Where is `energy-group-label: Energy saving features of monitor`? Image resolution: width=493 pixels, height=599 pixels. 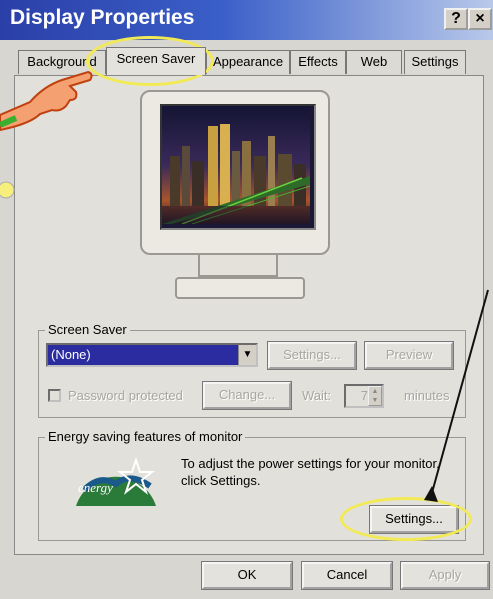 energy-group-label: Energy saving features of monitor is located at coordinates (145, 436).